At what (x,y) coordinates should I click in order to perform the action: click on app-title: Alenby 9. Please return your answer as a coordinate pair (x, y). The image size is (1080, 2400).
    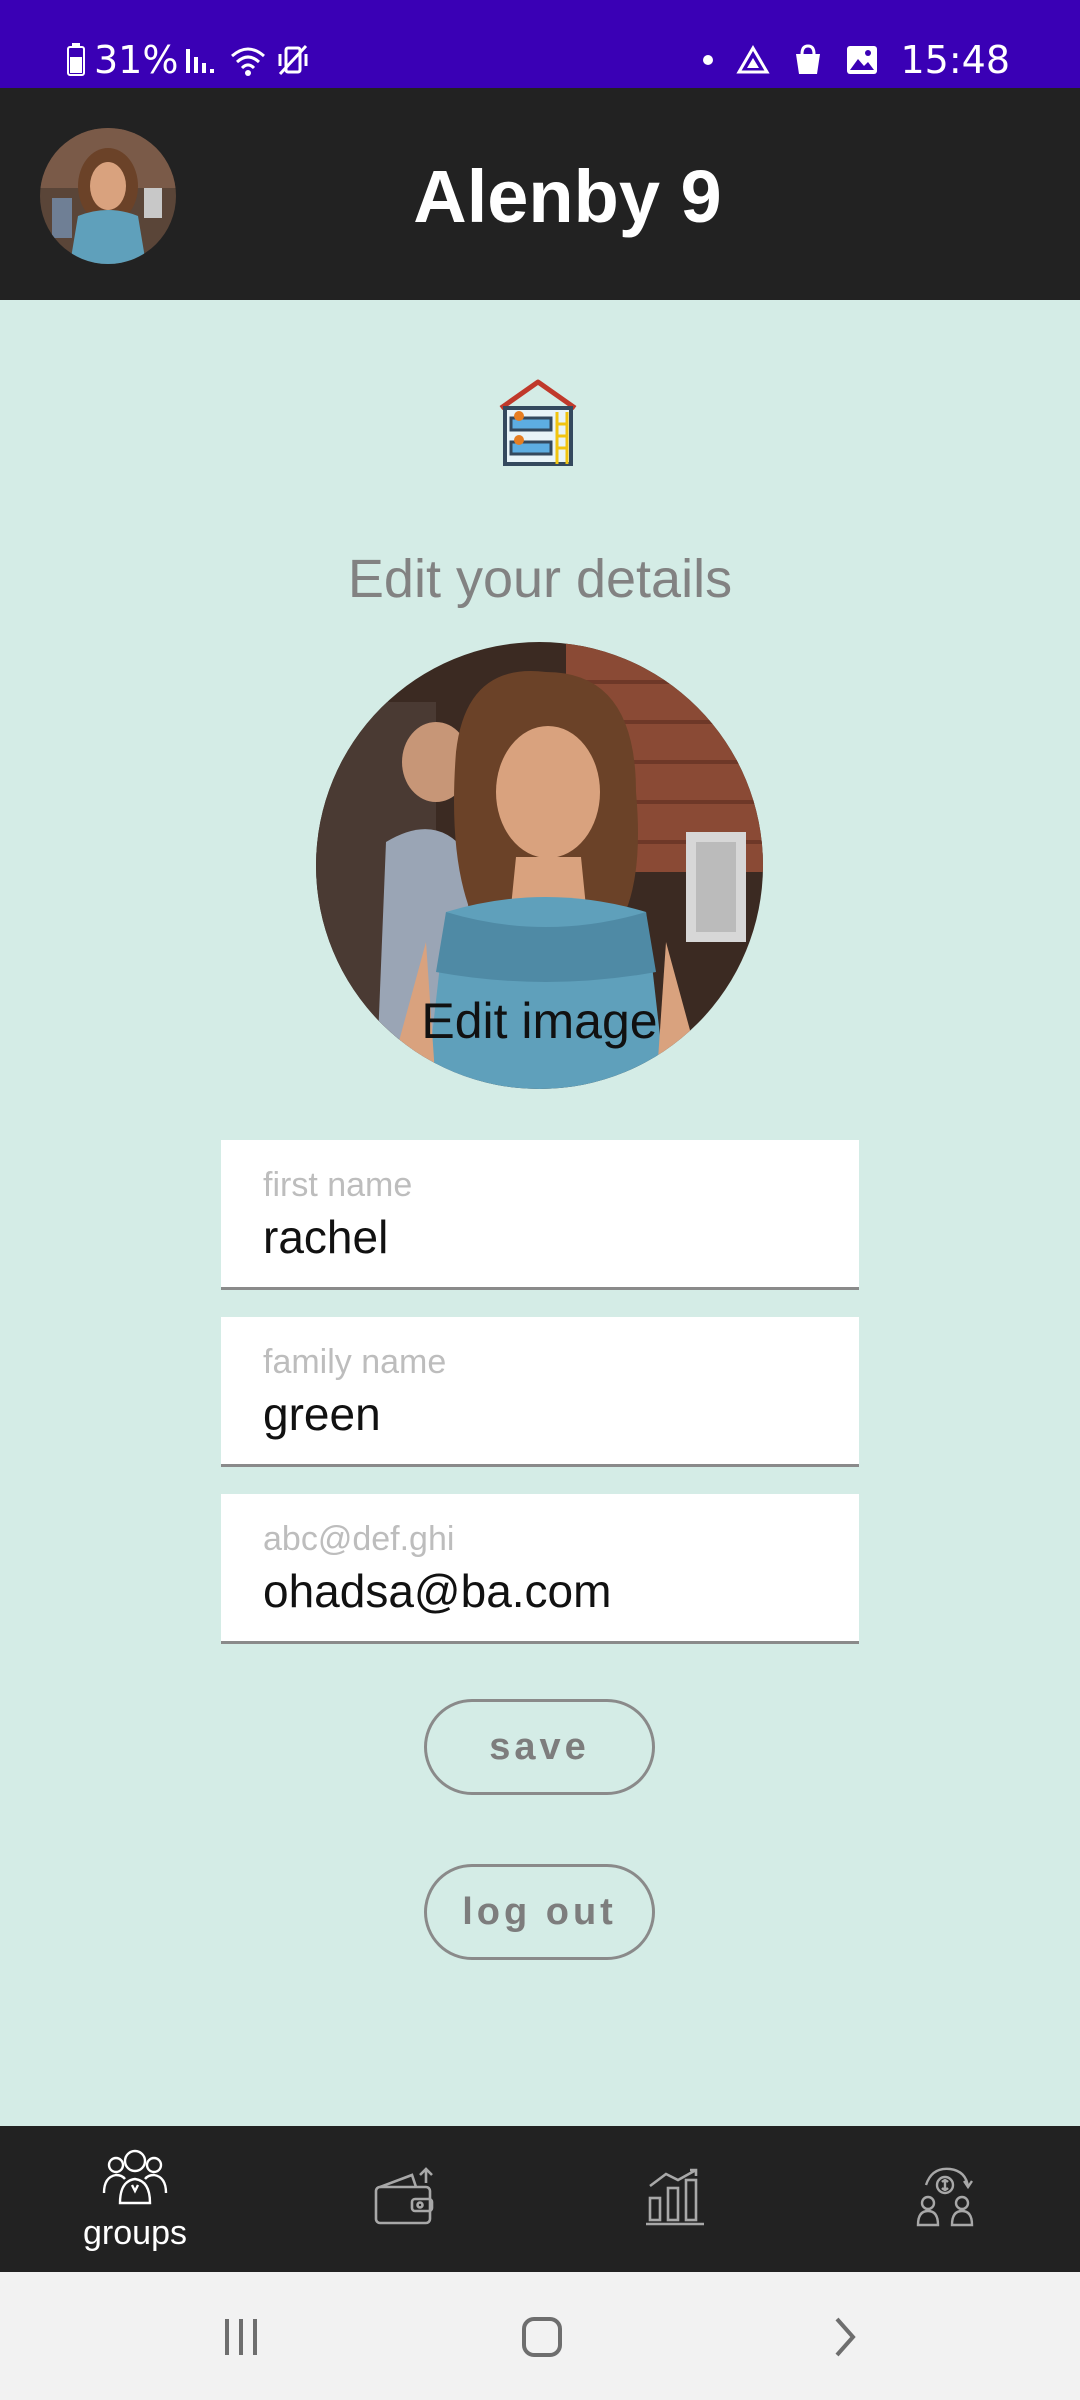
    Looking at the image, I should click on (567, 196).